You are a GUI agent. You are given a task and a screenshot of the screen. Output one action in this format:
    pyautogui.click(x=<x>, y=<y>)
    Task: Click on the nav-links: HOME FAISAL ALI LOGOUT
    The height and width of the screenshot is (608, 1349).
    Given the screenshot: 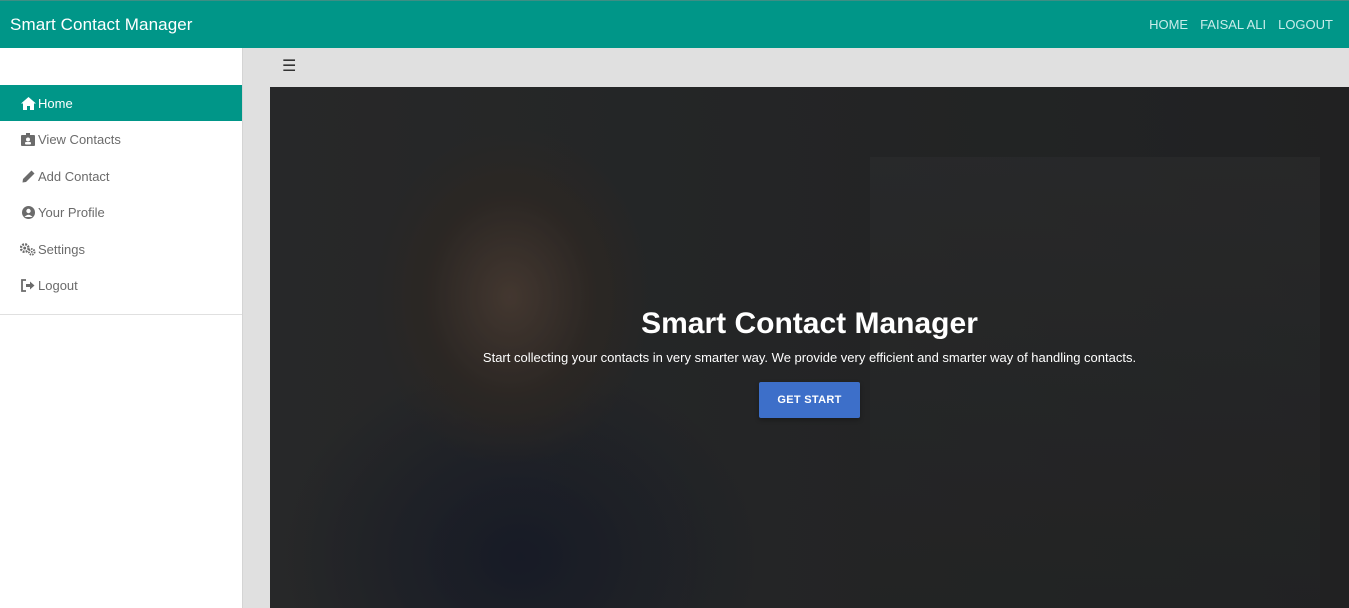 What is the action you would take?
    pyautogui.click(x=1241, y=24)
    